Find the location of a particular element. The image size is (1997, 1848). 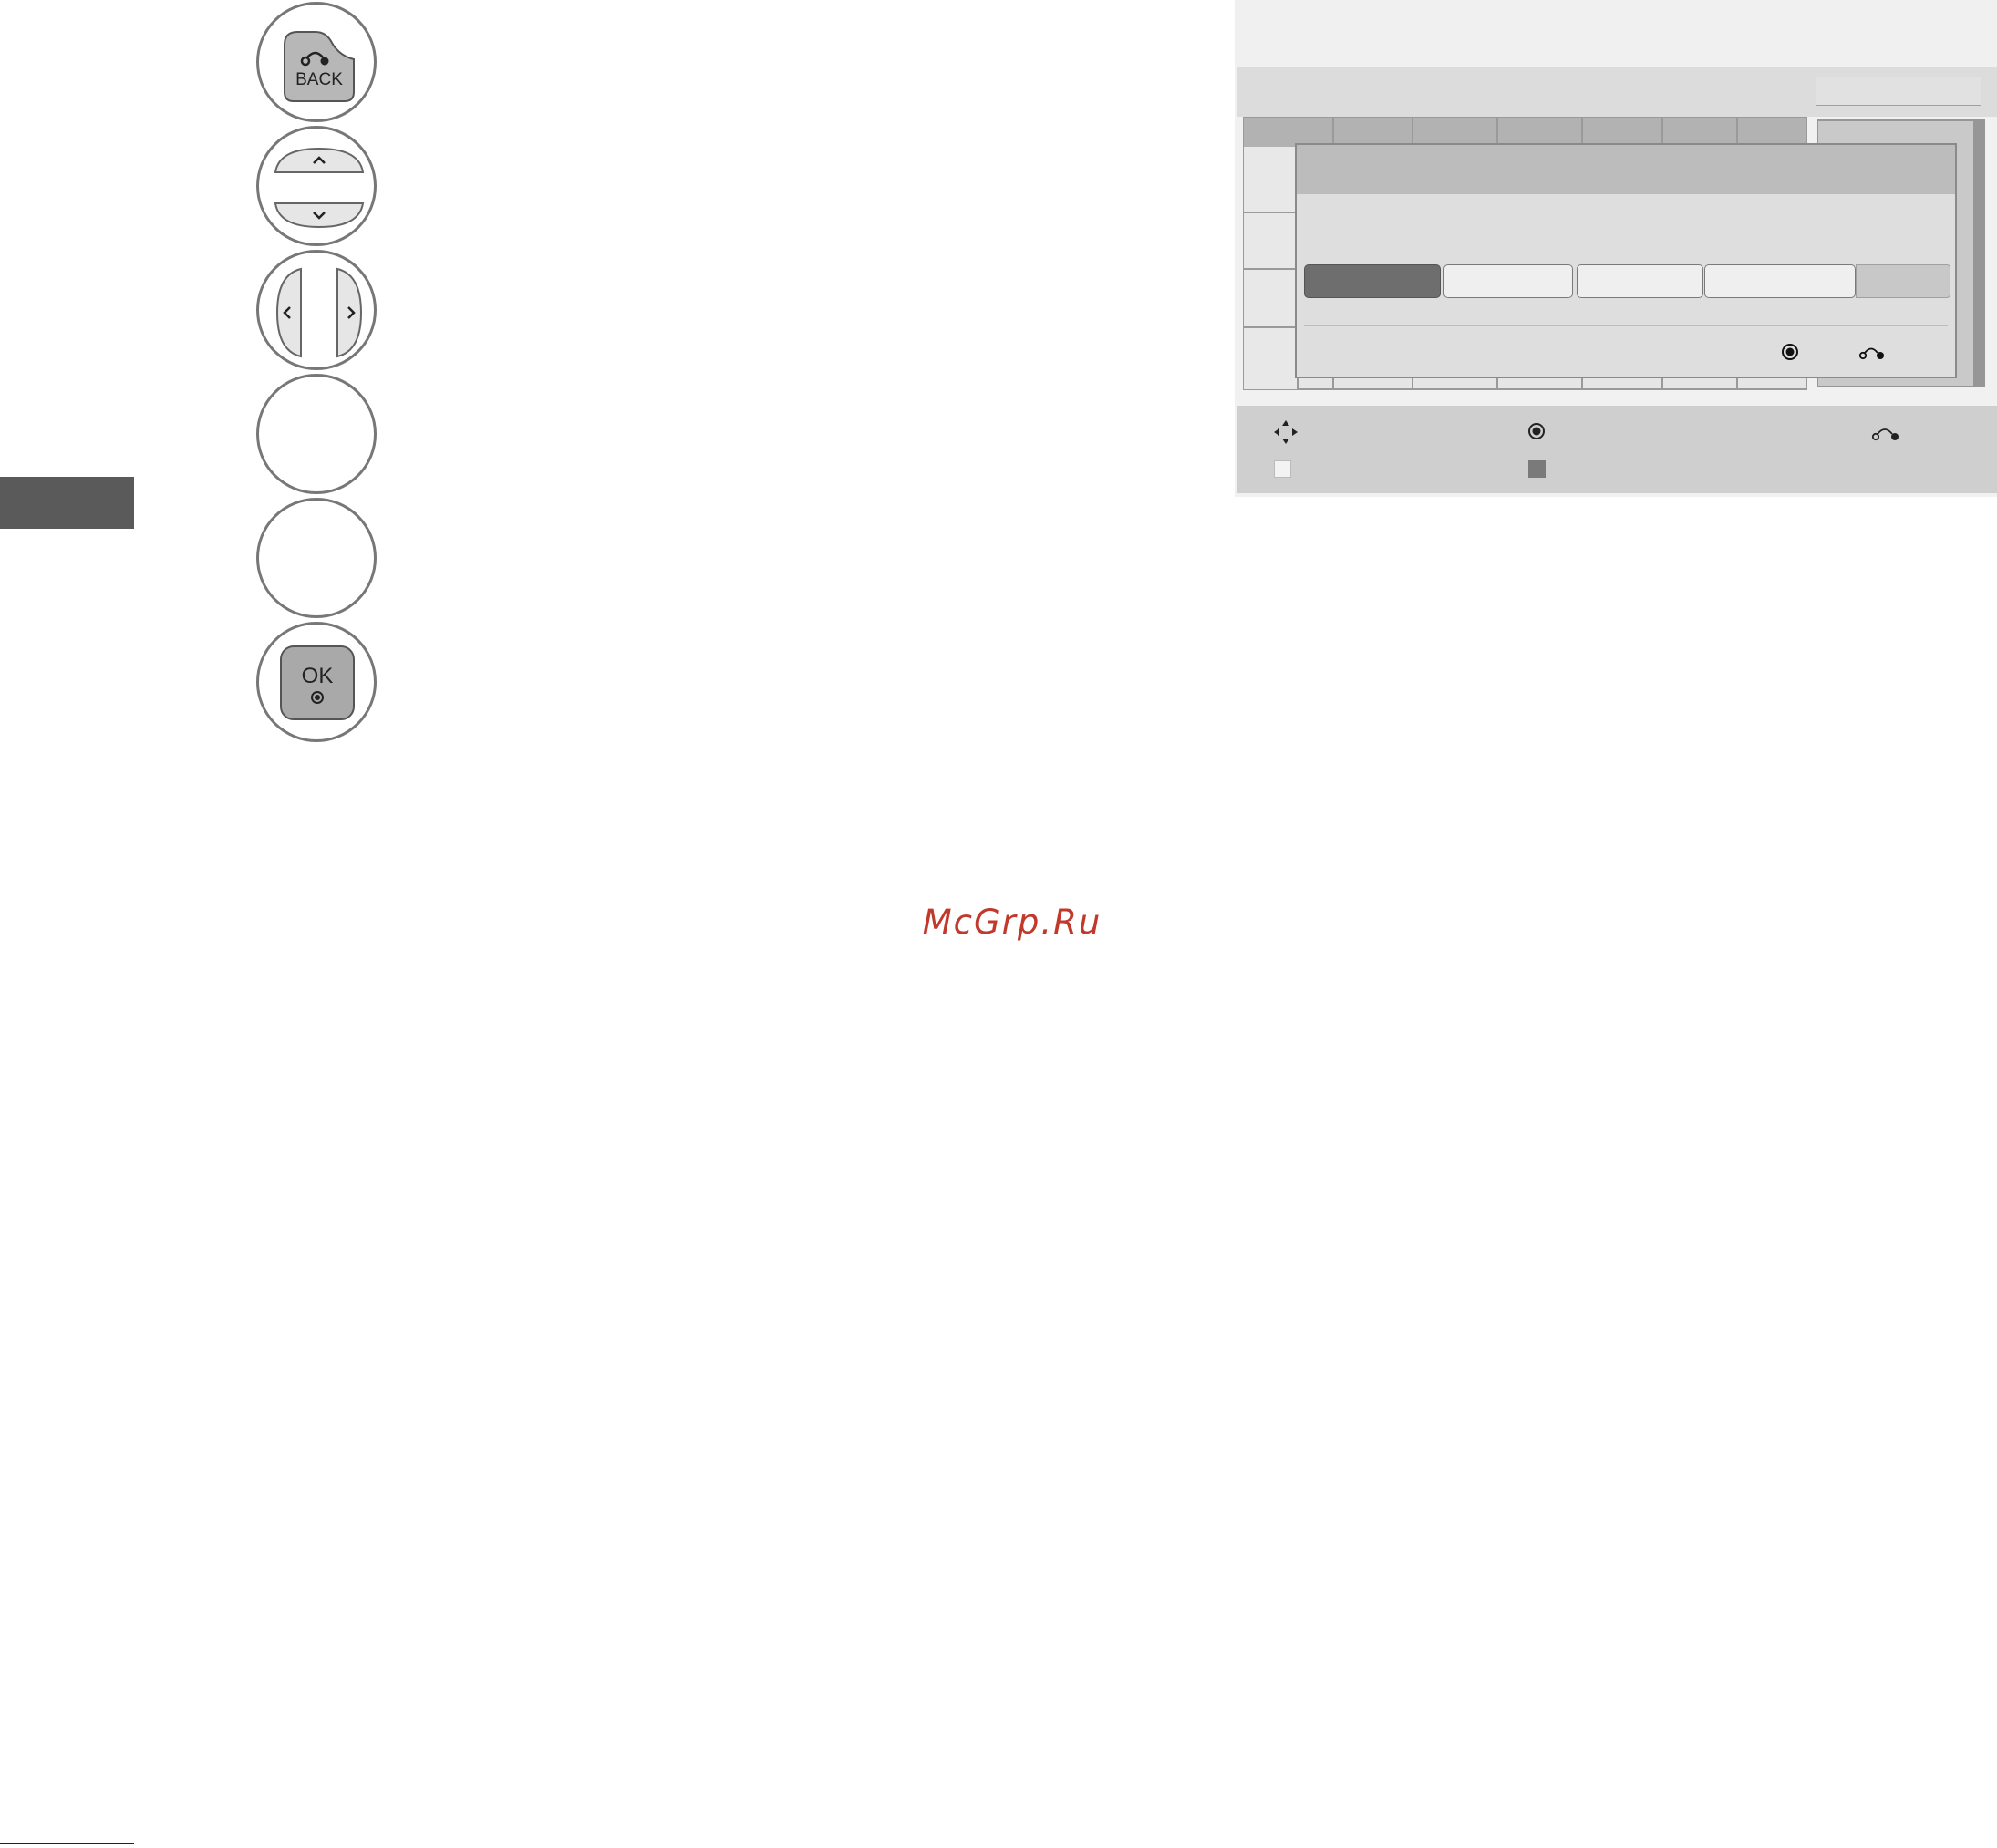

guide-bar is located at coordinates (1617, 449).